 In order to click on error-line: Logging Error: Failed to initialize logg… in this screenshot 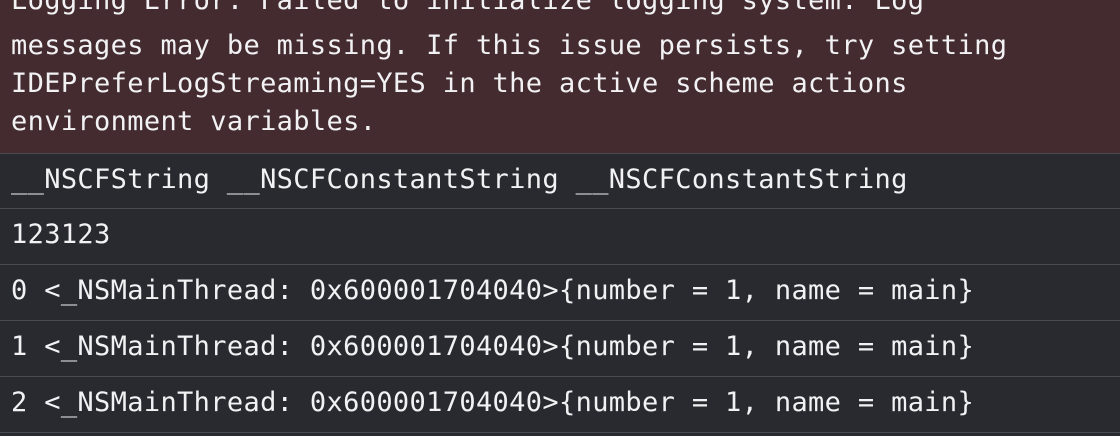, I will do `click(468, 8)`.